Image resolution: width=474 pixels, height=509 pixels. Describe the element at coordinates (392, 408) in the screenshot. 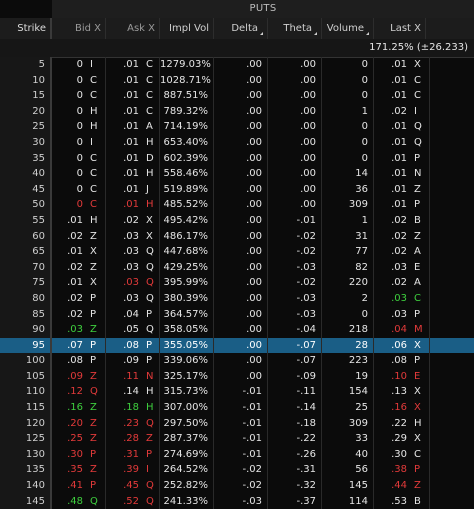

I see `last-cell: .16` at that location.